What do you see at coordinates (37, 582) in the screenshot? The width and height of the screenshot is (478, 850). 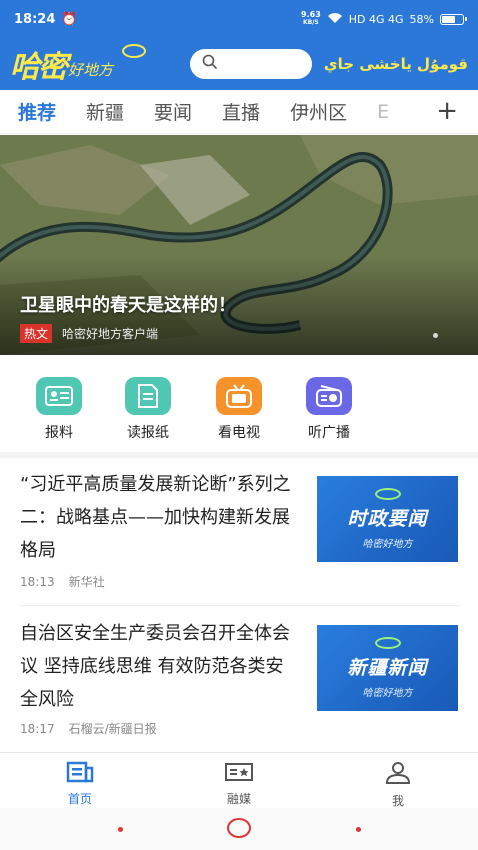 I see `news-time: 18:13` at bounding box center [37, 582].